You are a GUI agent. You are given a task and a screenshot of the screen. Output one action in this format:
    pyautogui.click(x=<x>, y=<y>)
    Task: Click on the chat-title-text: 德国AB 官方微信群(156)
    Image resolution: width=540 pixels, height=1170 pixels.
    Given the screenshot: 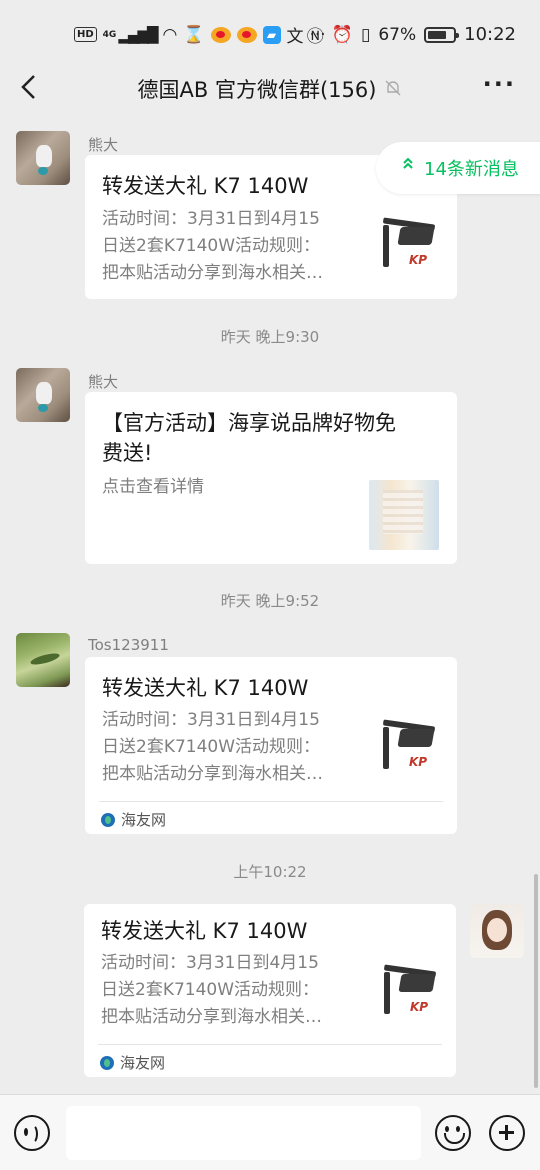 What is the action you would take?
    pyautogui.click(x=257, y=90)
    